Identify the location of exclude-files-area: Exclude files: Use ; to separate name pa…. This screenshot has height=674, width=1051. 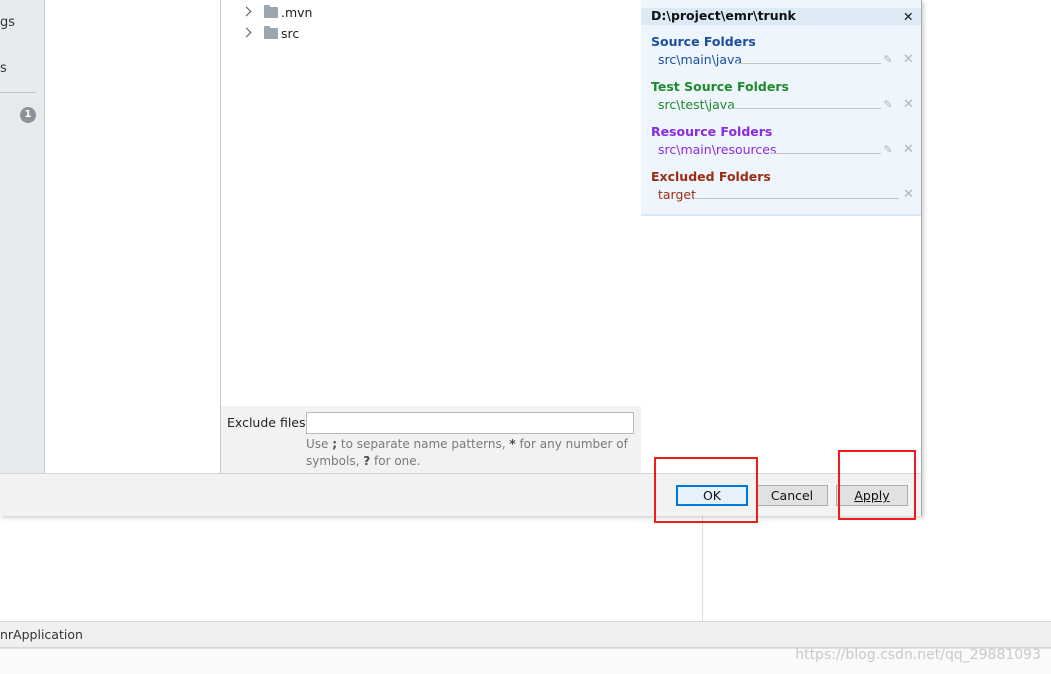
(431, 439).